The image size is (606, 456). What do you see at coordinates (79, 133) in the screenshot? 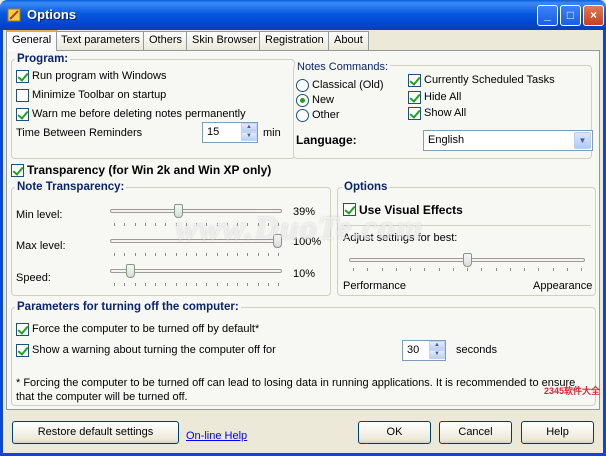
I see `reminders-label: Time Between Reminders` at bounding box center [79, 133].